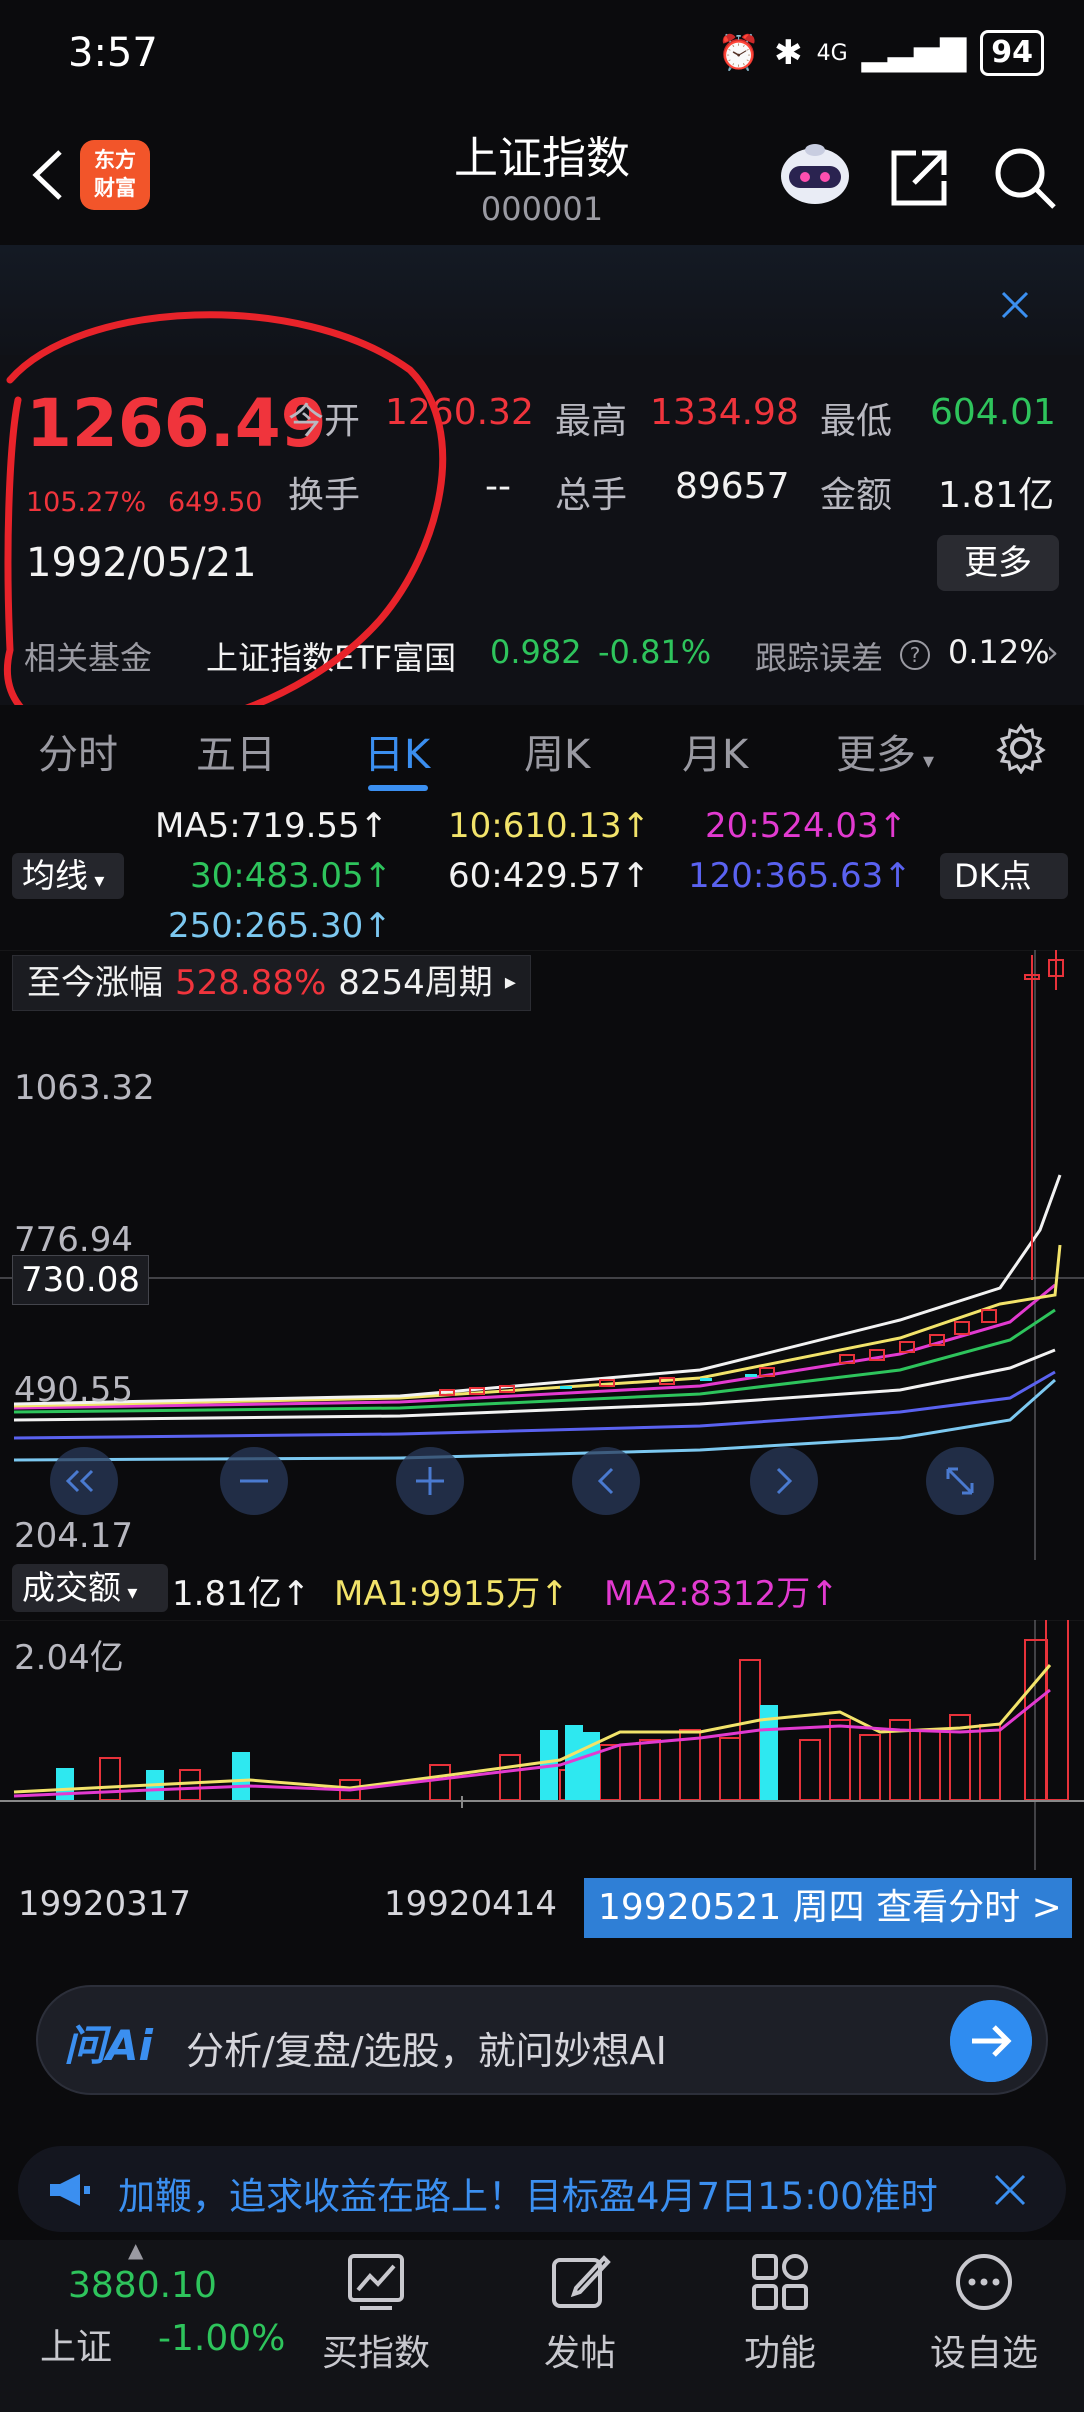 This screenshot has width=1084, height=2412. I want to click on tab-five-day: 五日, so click(236, 751).